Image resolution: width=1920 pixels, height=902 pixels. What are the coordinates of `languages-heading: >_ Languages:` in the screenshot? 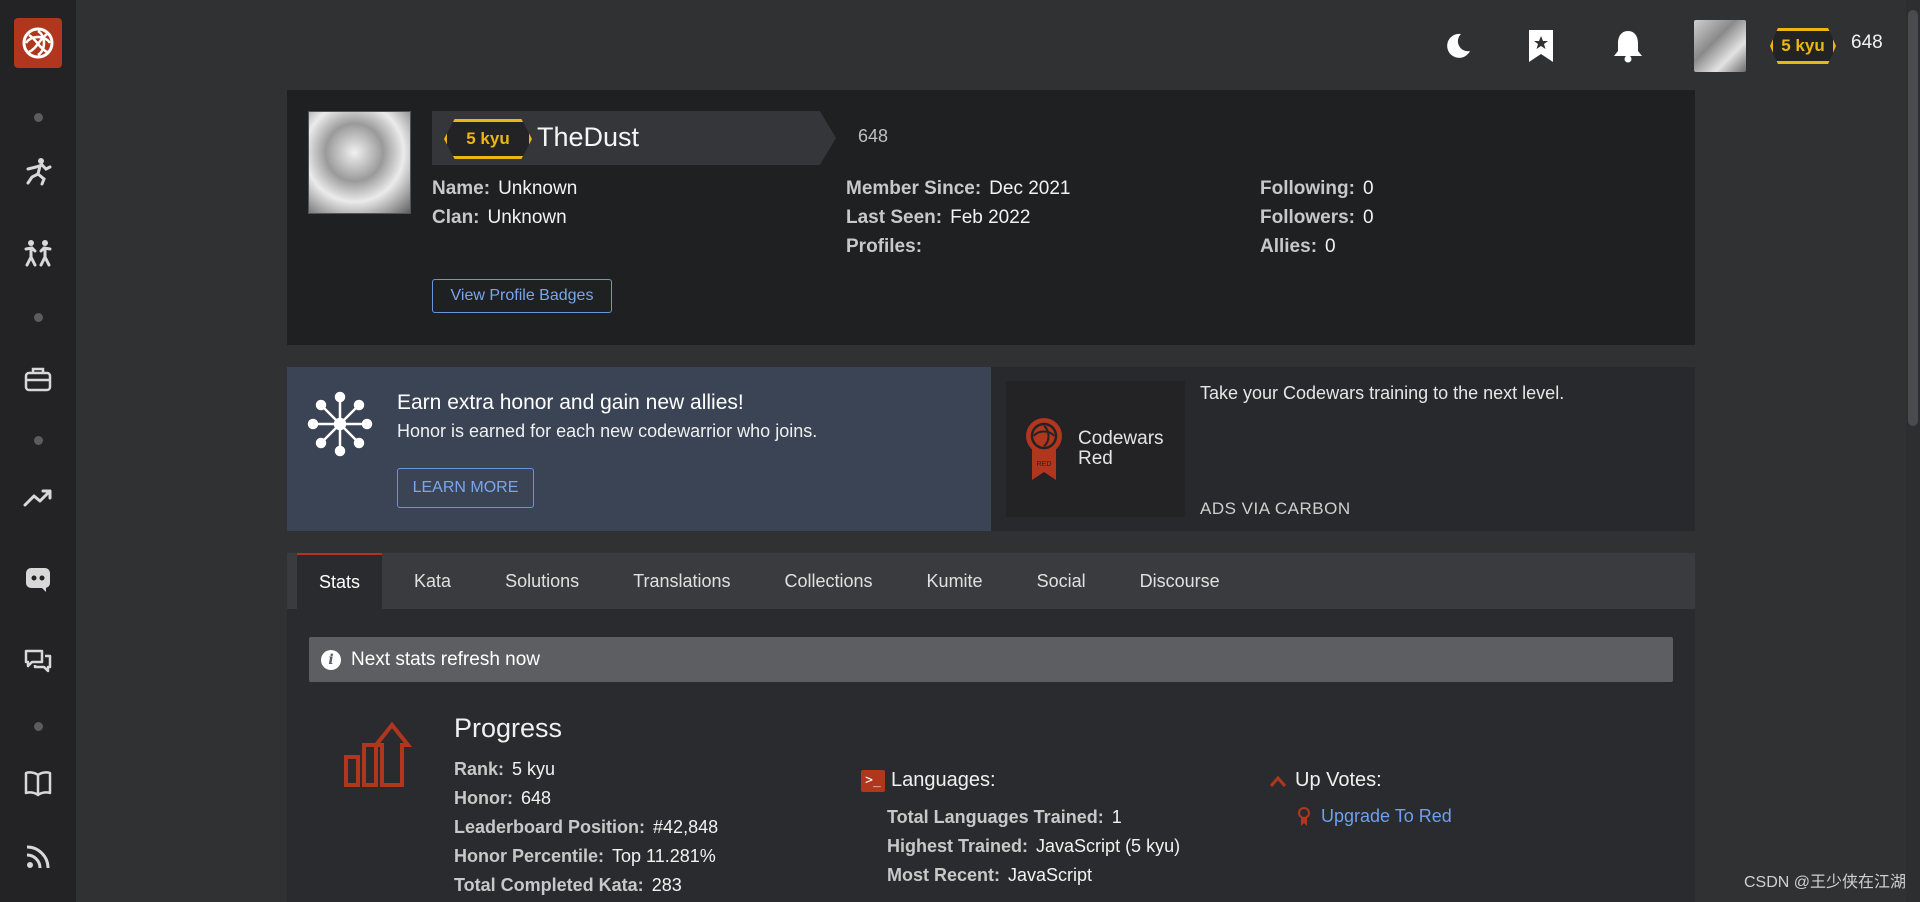 It's located at (928, 780).